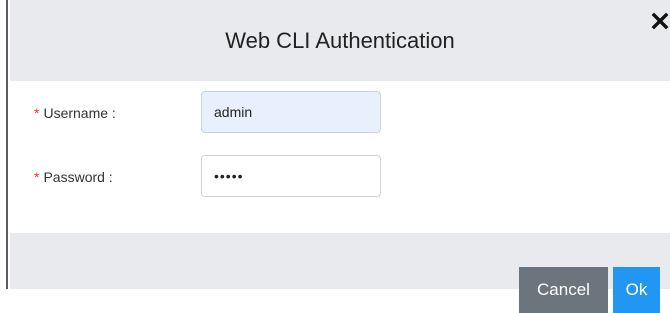 The image size is (670, 313). I want to click on dialog-title: Web CLI Authentication, so click(340, 40).